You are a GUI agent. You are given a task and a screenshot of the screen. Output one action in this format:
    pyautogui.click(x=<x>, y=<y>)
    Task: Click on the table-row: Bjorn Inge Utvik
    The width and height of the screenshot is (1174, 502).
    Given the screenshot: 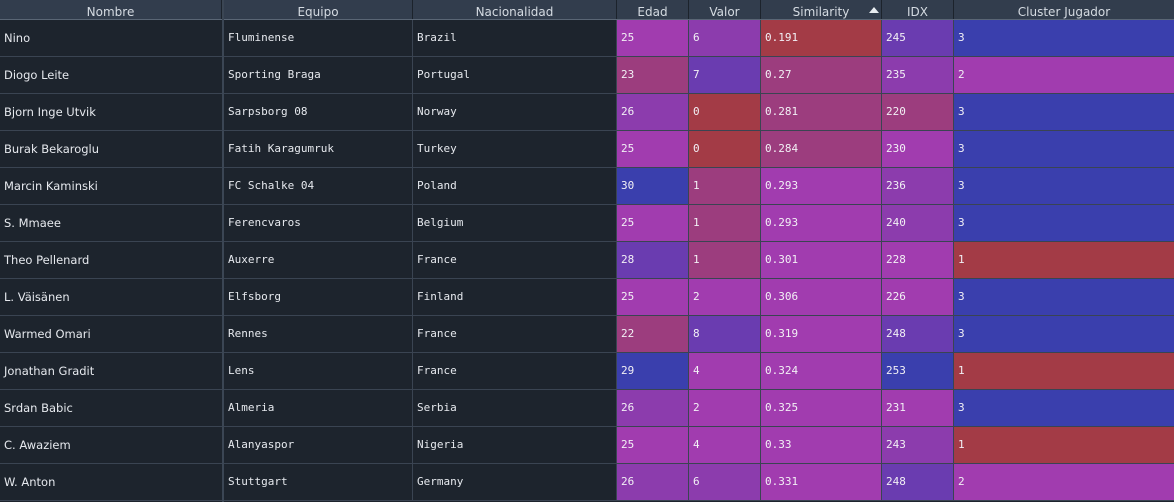 What is the action you would take?
    pyautogui.click(x=111, y=112)
    